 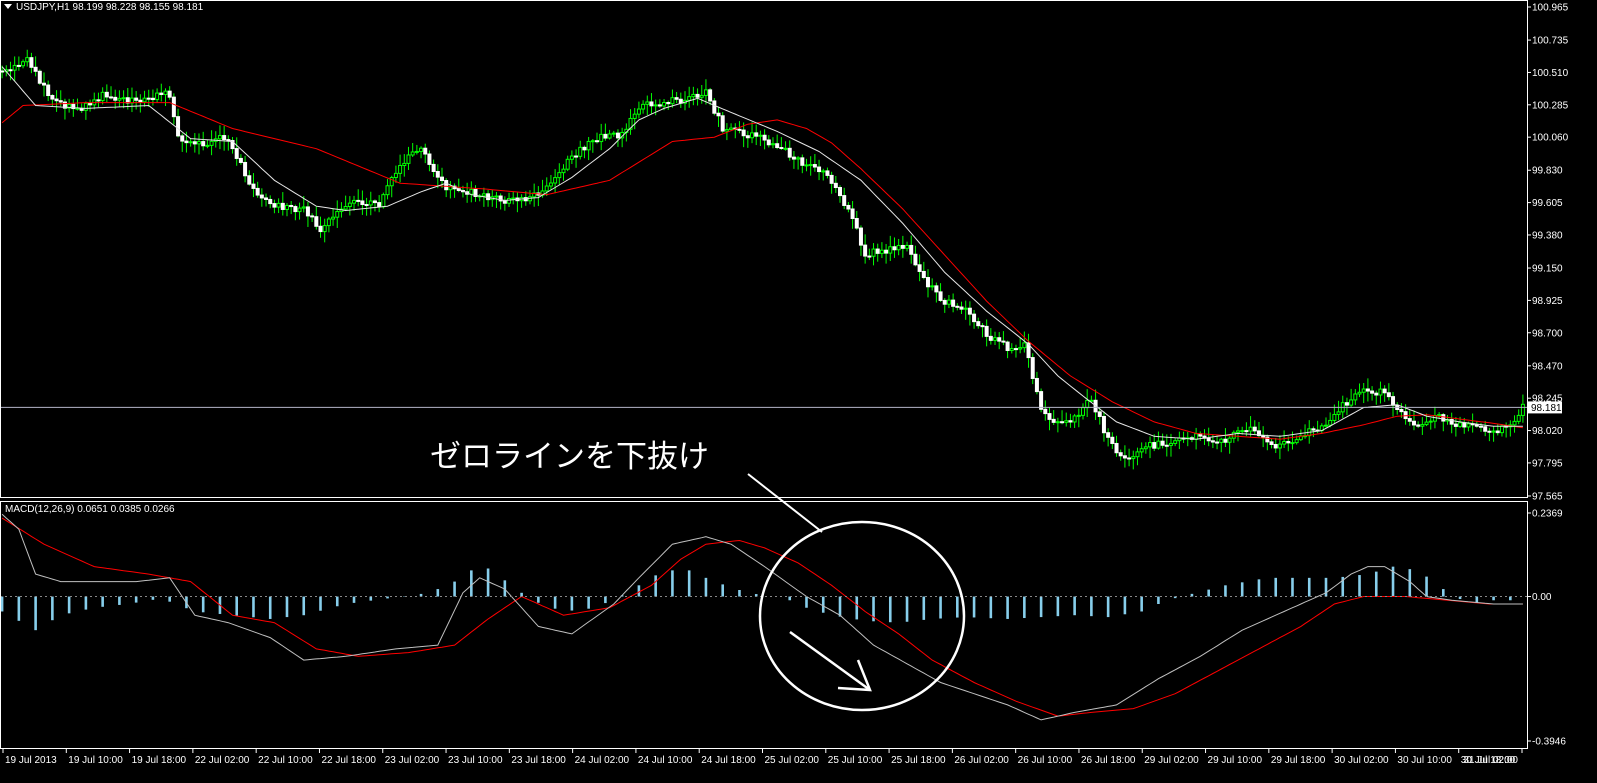 What do you see at coordinates (792, 760) in the screenshot?
I see `time-tick-label: 25 Jul 02:00` at bounding box center [792, 760].